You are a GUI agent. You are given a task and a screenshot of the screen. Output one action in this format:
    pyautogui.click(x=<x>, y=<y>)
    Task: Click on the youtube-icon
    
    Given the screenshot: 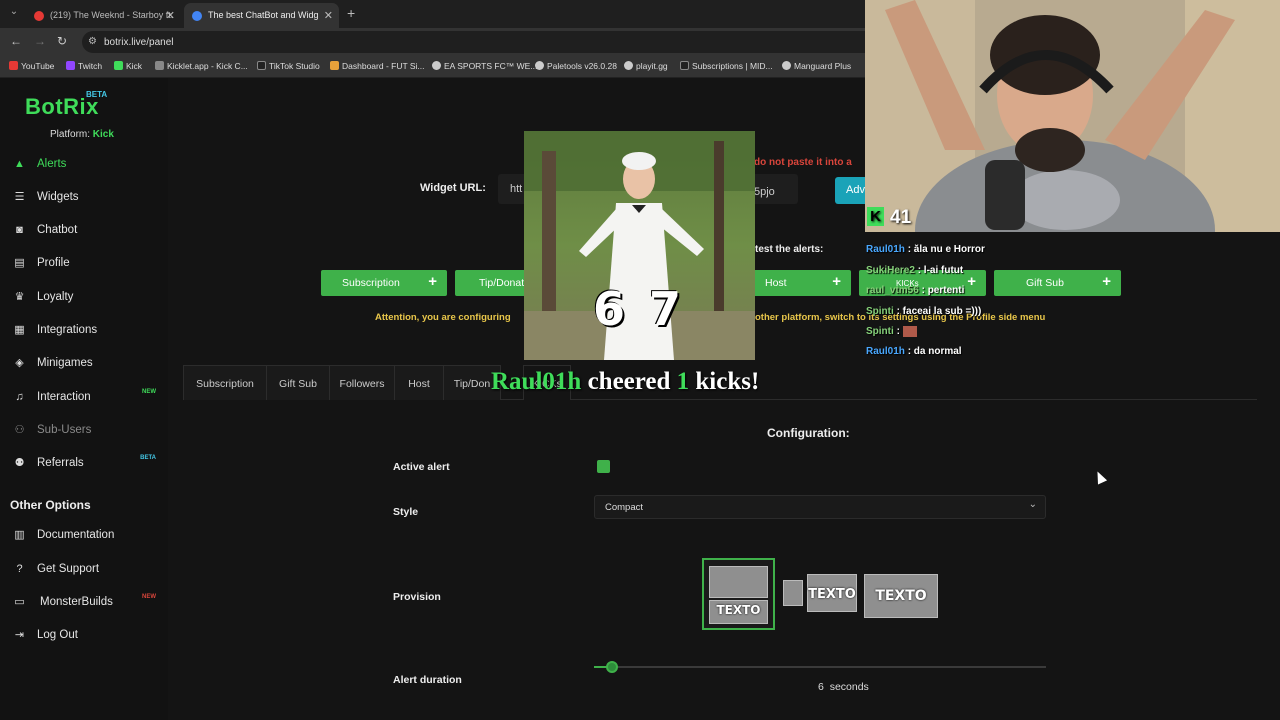 What is the action you would take?
    pyautogui.click(x=13, y=65)
    